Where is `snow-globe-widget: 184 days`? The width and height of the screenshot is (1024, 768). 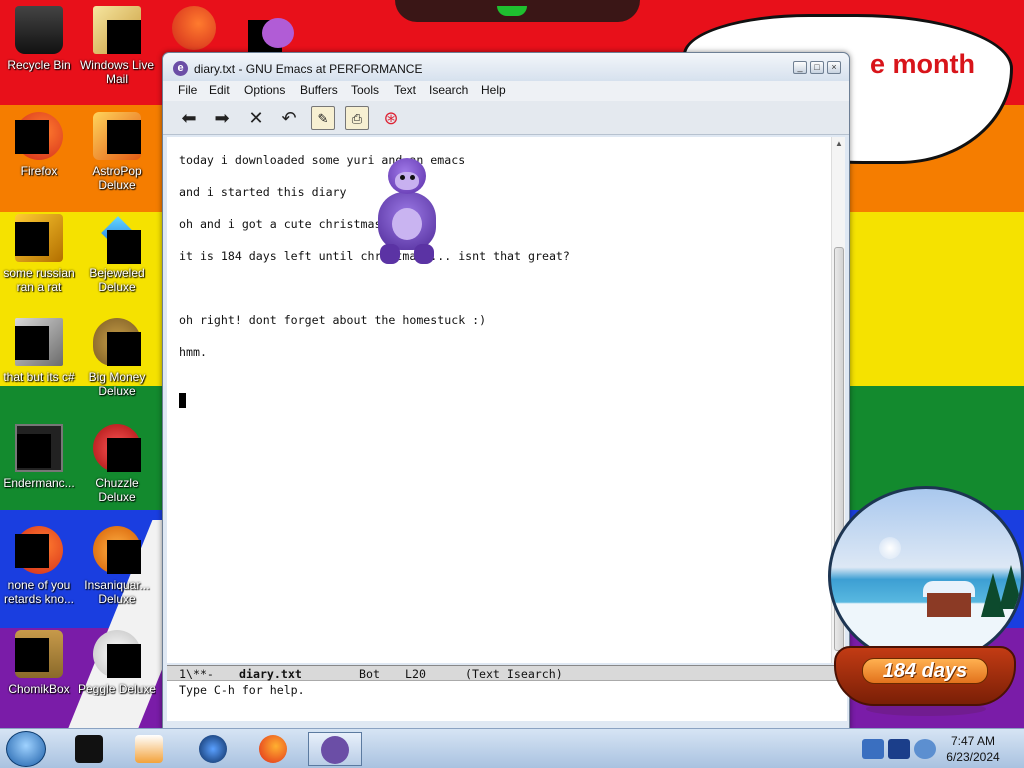
snow-globe-widget: 184 days is located at coordinates (925, 607).